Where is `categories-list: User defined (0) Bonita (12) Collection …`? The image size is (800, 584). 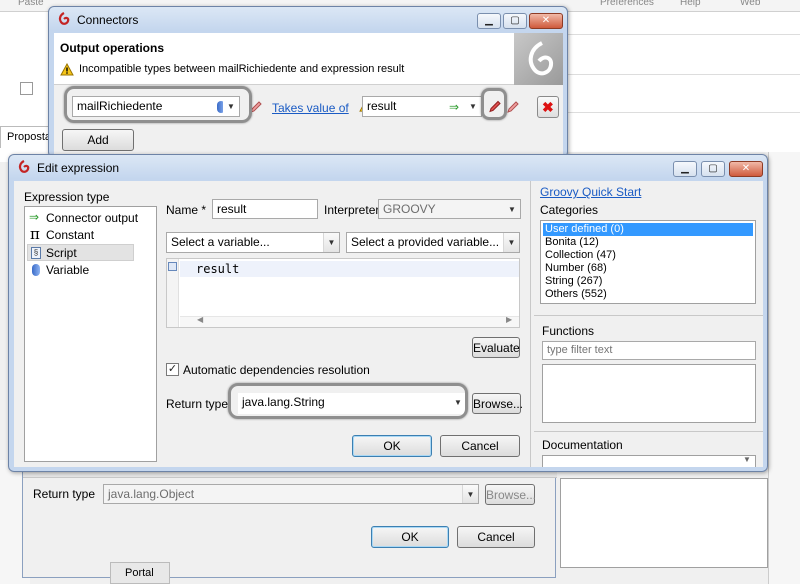
categories-list: User defined (0) Bonita (12) Collection … is located at coordinates (648, 262).